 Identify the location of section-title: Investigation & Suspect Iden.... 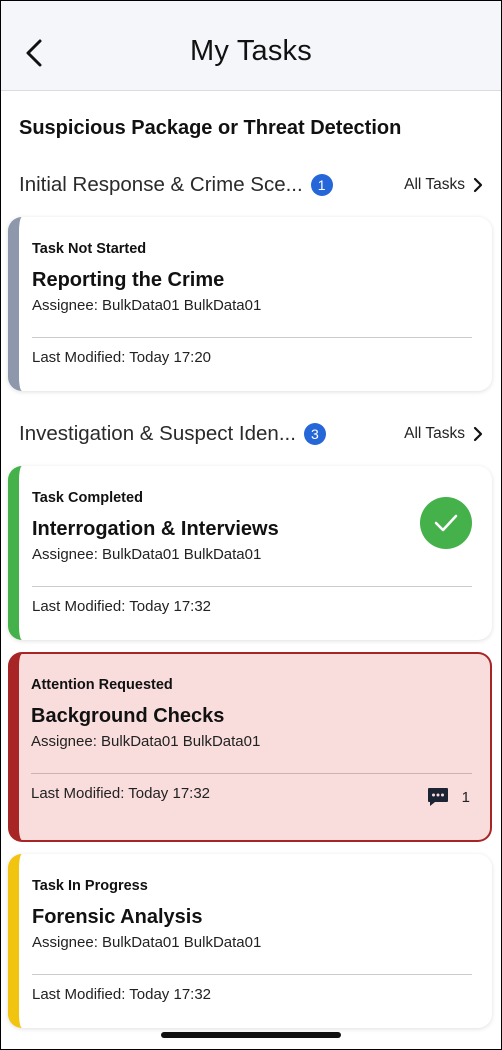
(157, 433).